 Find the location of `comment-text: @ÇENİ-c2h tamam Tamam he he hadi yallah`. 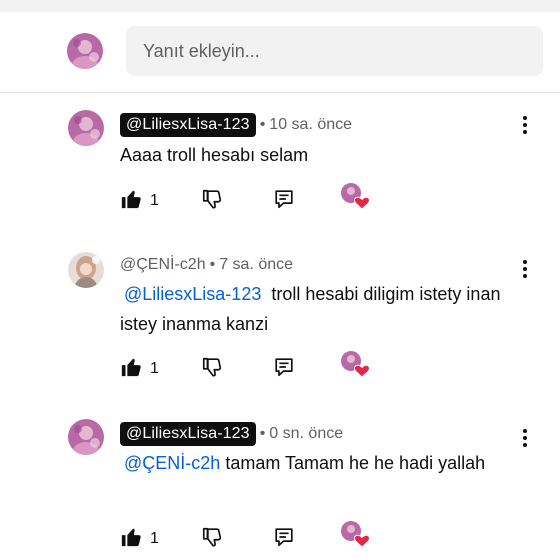

comment-text: @ÇENİ-c2h tamam Tamam he he hadi yallah is located at coordinates (320, 463).